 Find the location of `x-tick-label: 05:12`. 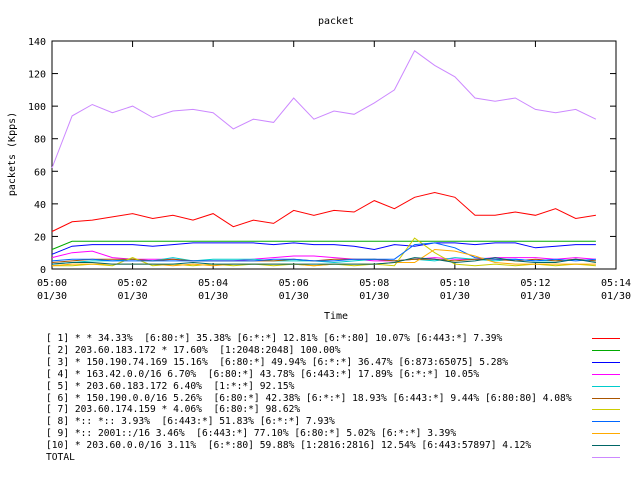

x-tick-label: 05:12 is located at coordinates (535, 283).